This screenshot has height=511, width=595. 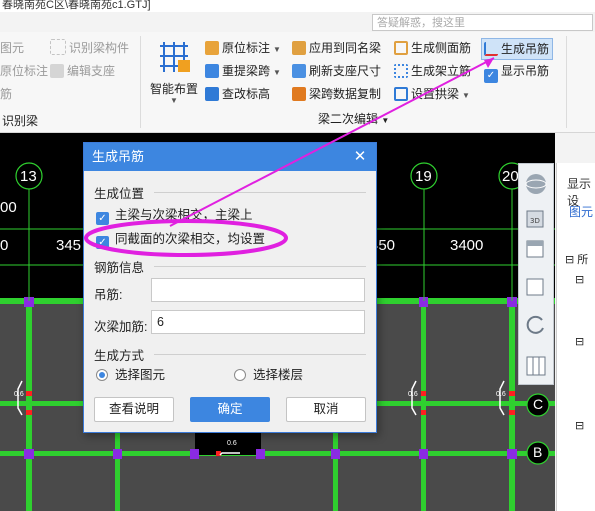 I want to click on arrow-head-icon, so click(x=489, y=63).